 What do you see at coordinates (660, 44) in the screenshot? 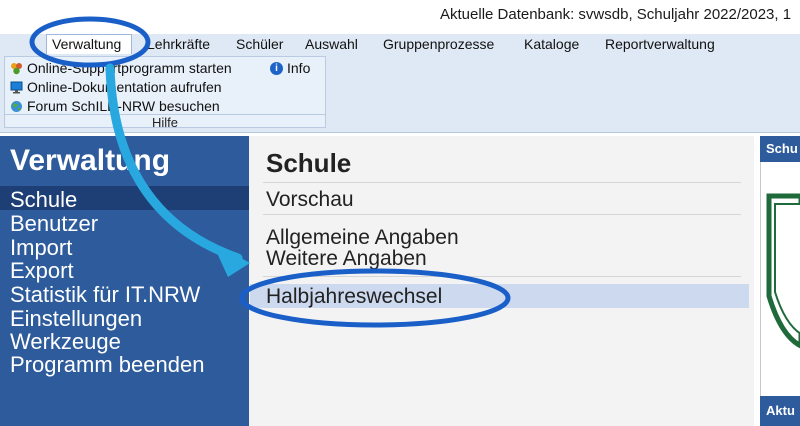
I see `menu-reportverwaltung: Reportverwaltung` at bounding box center [660, 44].